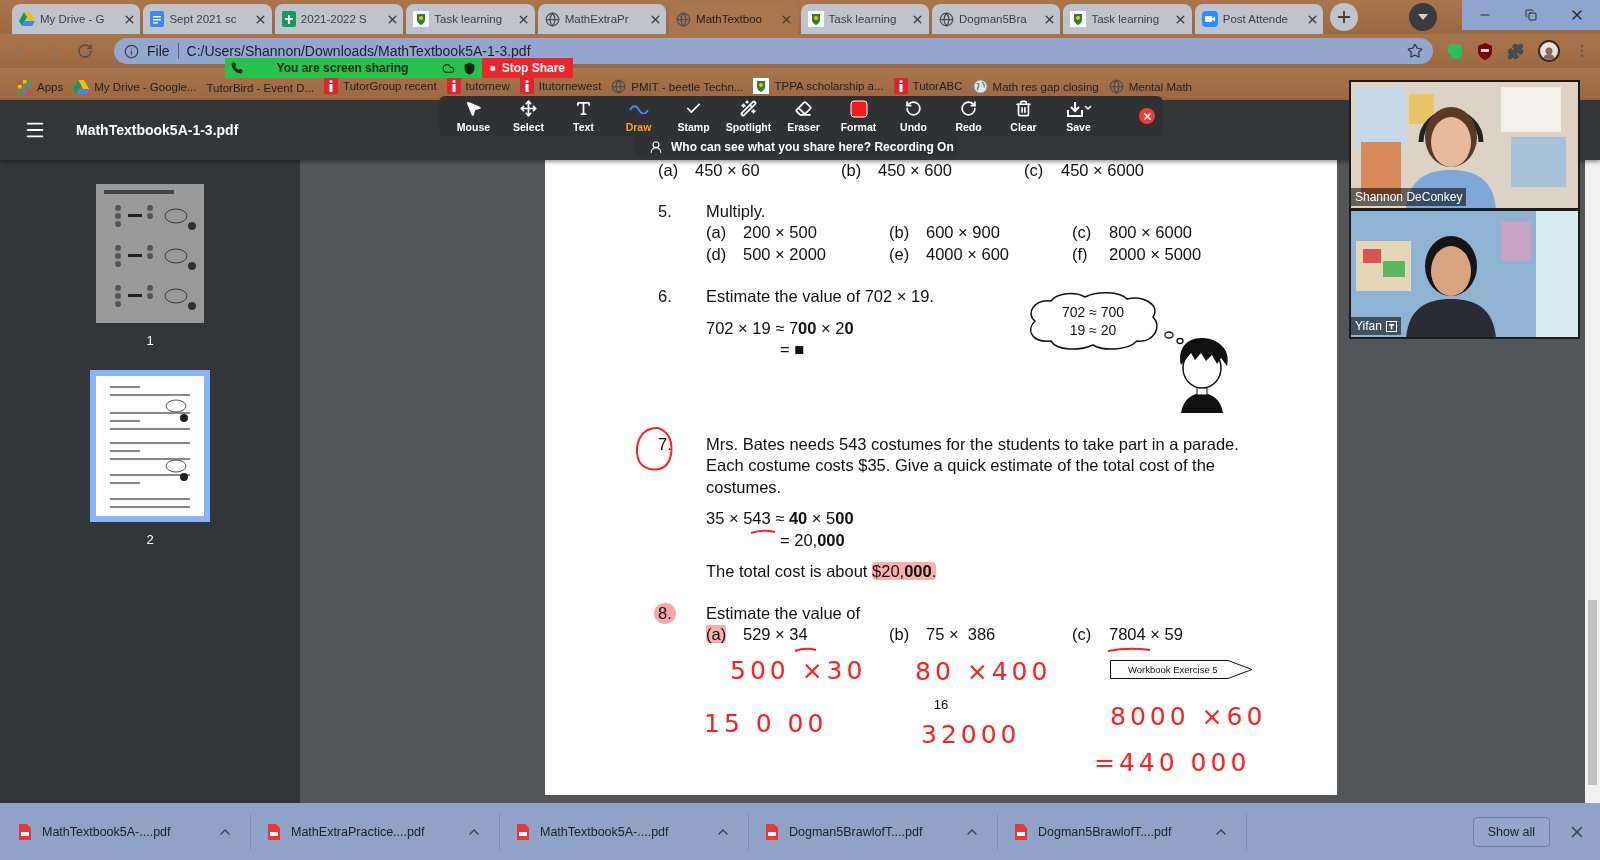 Image resolution: width=1600 pixels, height=860 pixels. I want to click on annotation-tool: Mouse, so click(473, 116).